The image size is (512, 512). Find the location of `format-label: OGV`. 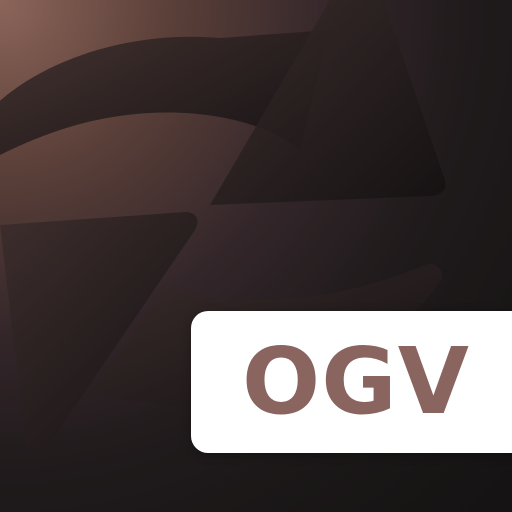

format-label: OGV is located at coordinates (356, 381).